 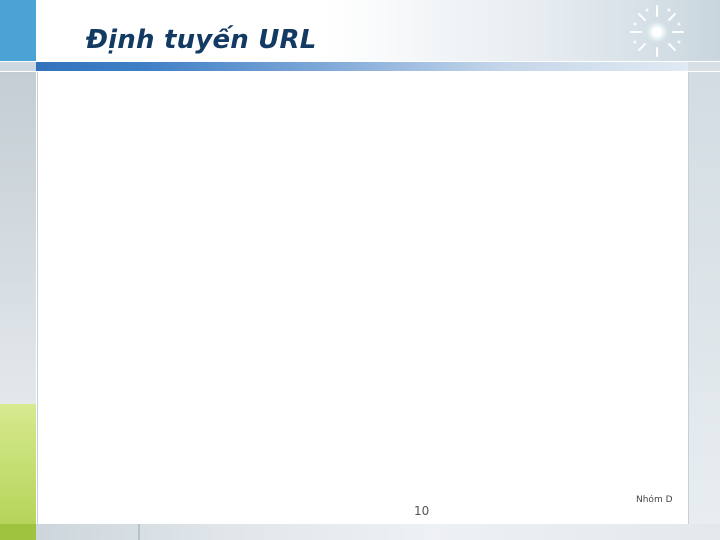 I want to click on right-sidebar, so click(x=704, y=298).